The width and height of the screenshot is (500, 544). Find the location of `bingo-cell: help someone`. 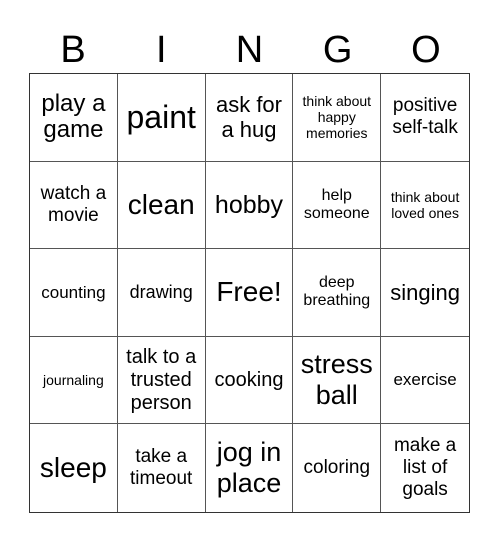

bingo-cell: help someone is located at coordinates (337, 205).